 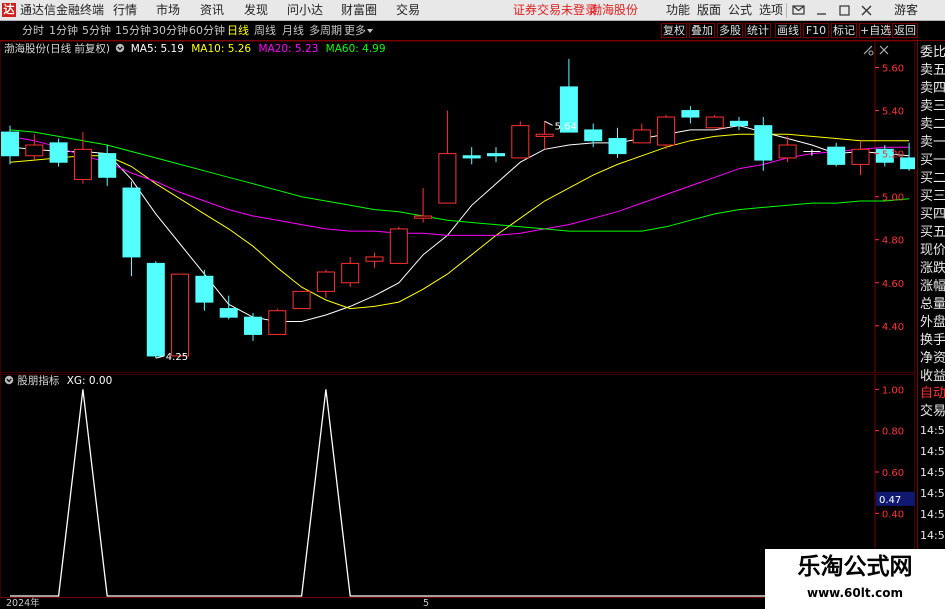 I want to click on guest-label: 游客, so click(x=906, y=10).